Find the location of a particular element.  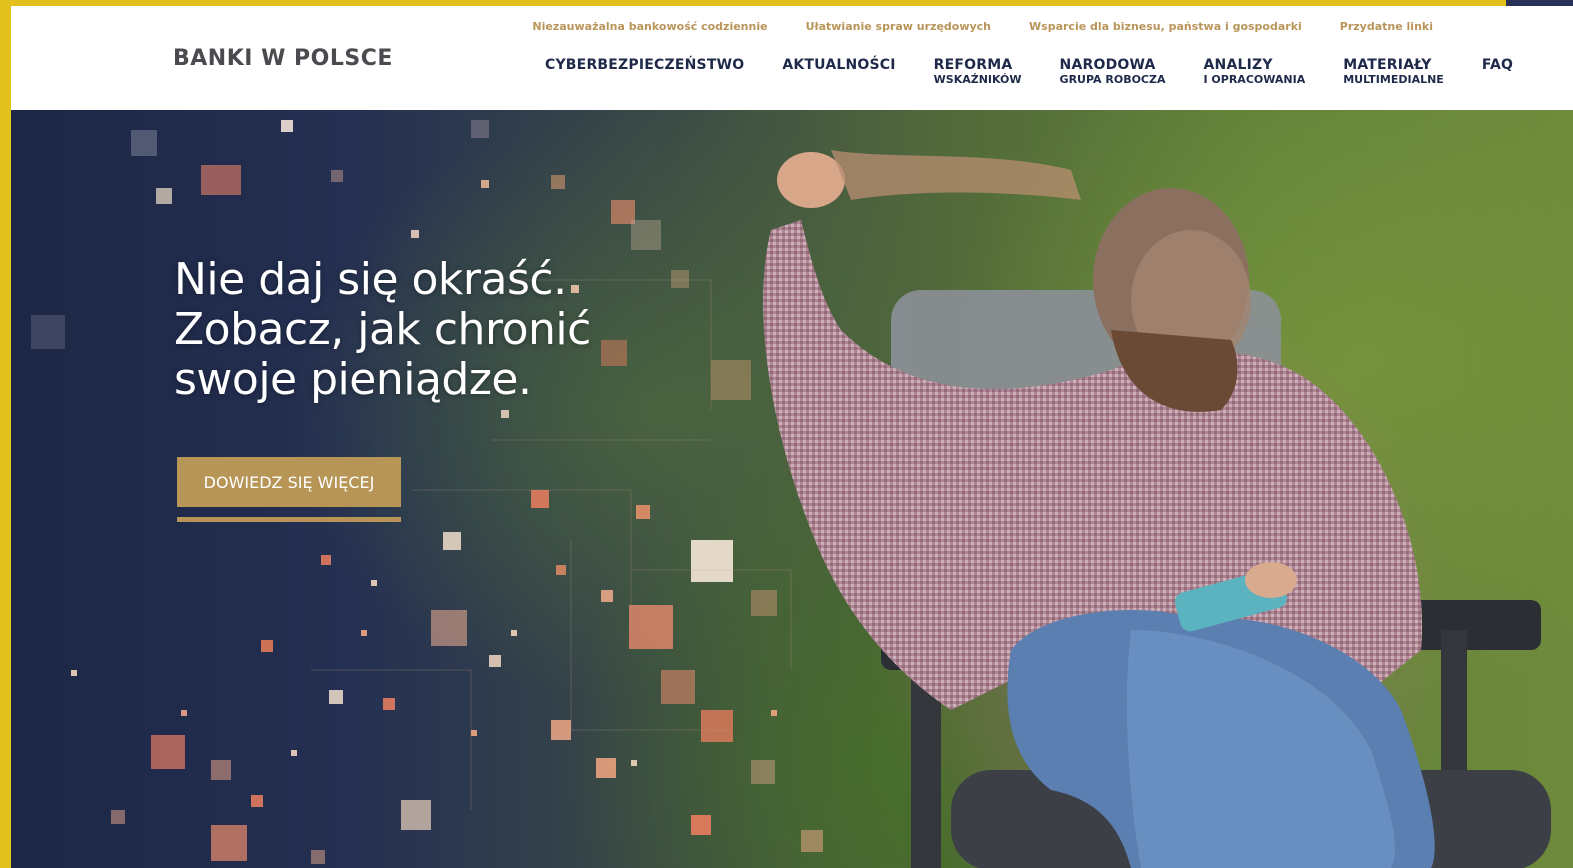

nav-item-label: MATERIAŁY is located at coordinates (1387, 65).